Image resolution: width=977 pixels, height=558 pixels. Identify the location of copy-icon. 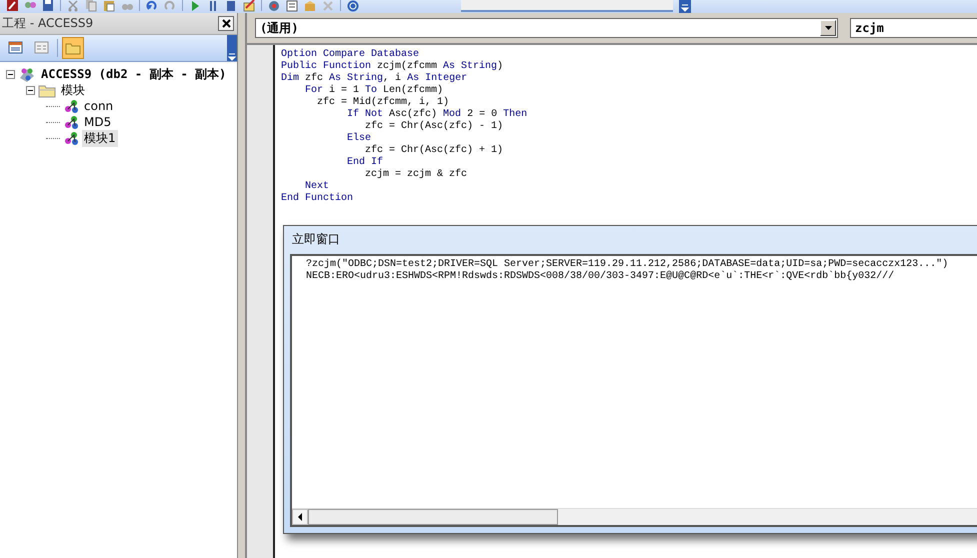
(91, 6).